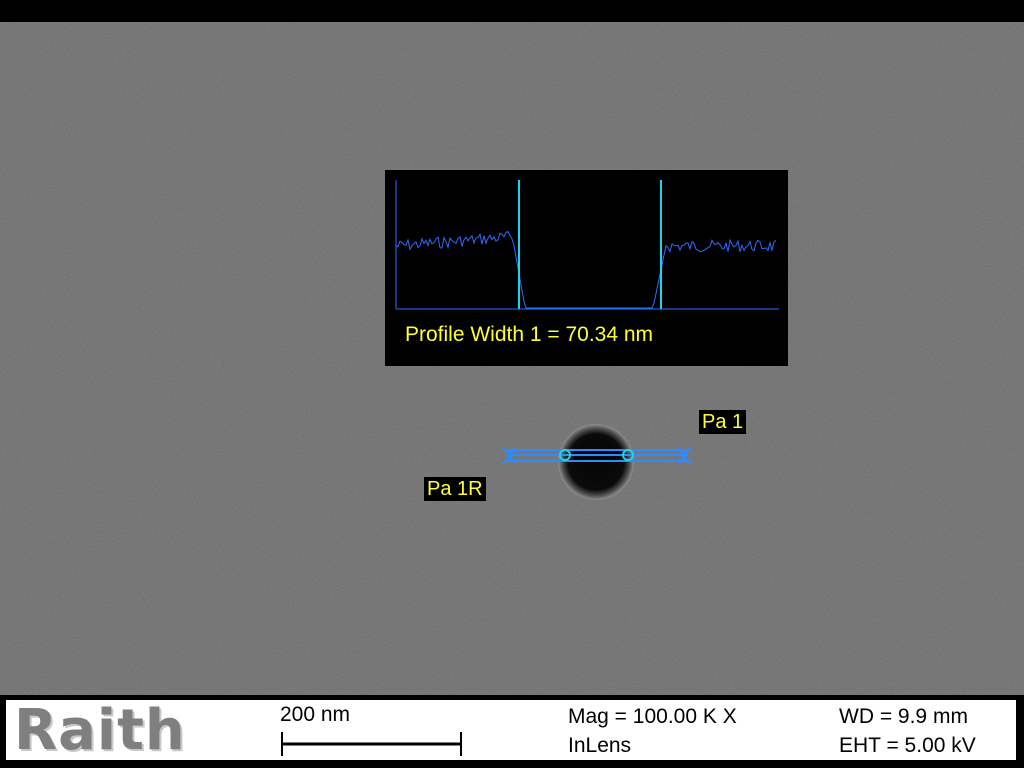 Image resolution: width=1024 pixels, height=768 pixels. I want to click on working-distance-readout: WD = 9.9 mm, so click(903, 716).